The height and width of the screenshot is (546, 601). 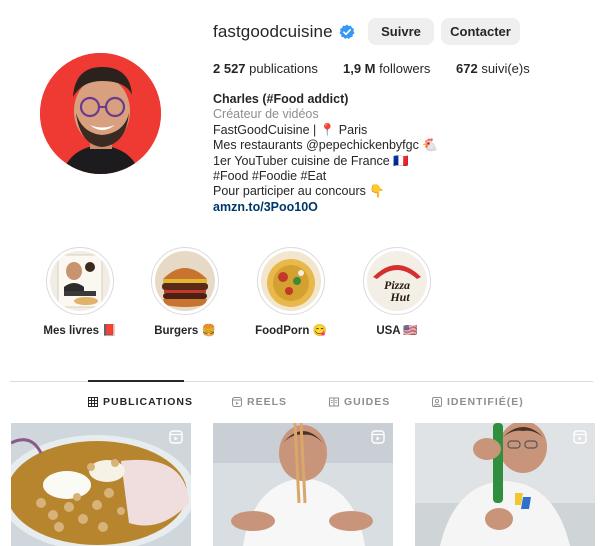 I want to click on pizza-fries-icon, so click(x=291, y=281).